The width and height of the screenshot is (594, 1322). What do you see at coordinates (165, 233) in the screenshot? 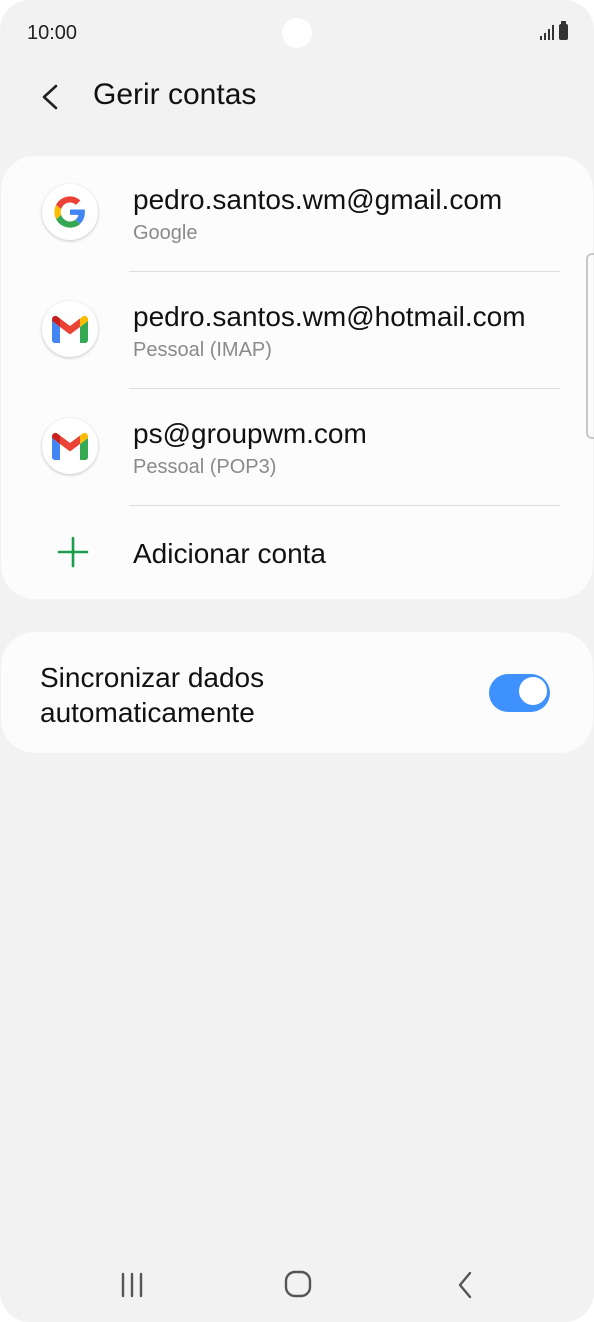
I see `account-type: Google` at bounding box center [165, 233].